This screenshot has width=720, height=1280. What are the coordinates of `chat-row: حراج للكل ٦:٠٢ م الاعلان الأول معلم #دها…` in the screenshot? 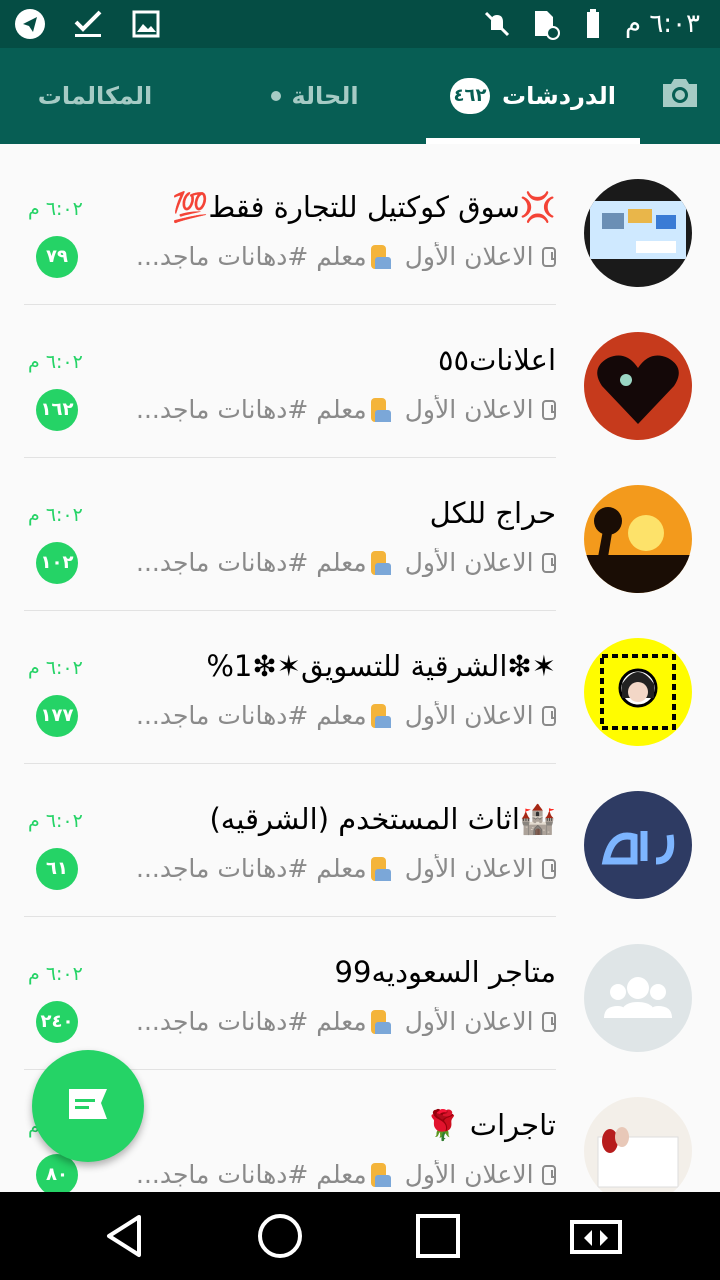 It's located at (360, 534).